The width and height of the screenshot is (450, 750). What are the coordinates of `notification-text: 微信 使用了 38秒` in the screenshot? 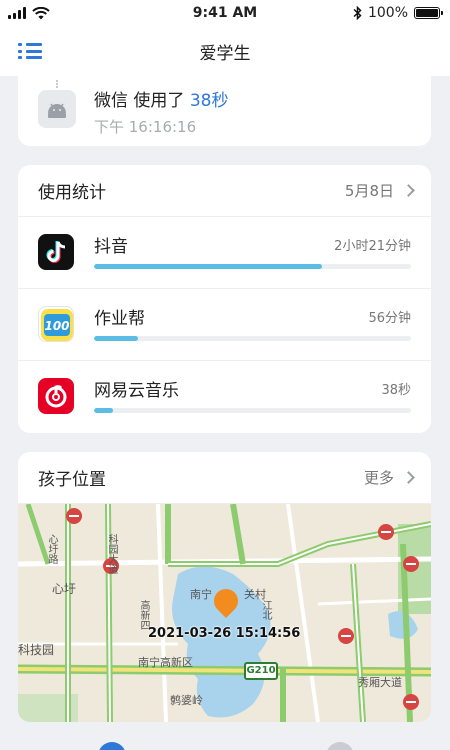 It's located at (161, 98).